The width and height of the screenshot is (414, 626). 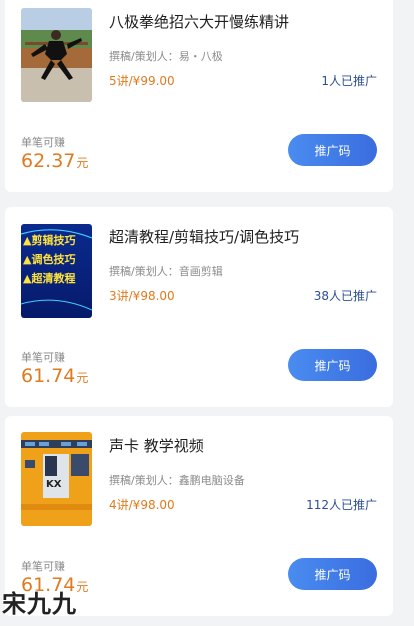 What do you see at coordinates (166, 56) in the screenshot?
I see `course-author: 撰稿/策划人：易・八极` at bounding box center [166, 56].